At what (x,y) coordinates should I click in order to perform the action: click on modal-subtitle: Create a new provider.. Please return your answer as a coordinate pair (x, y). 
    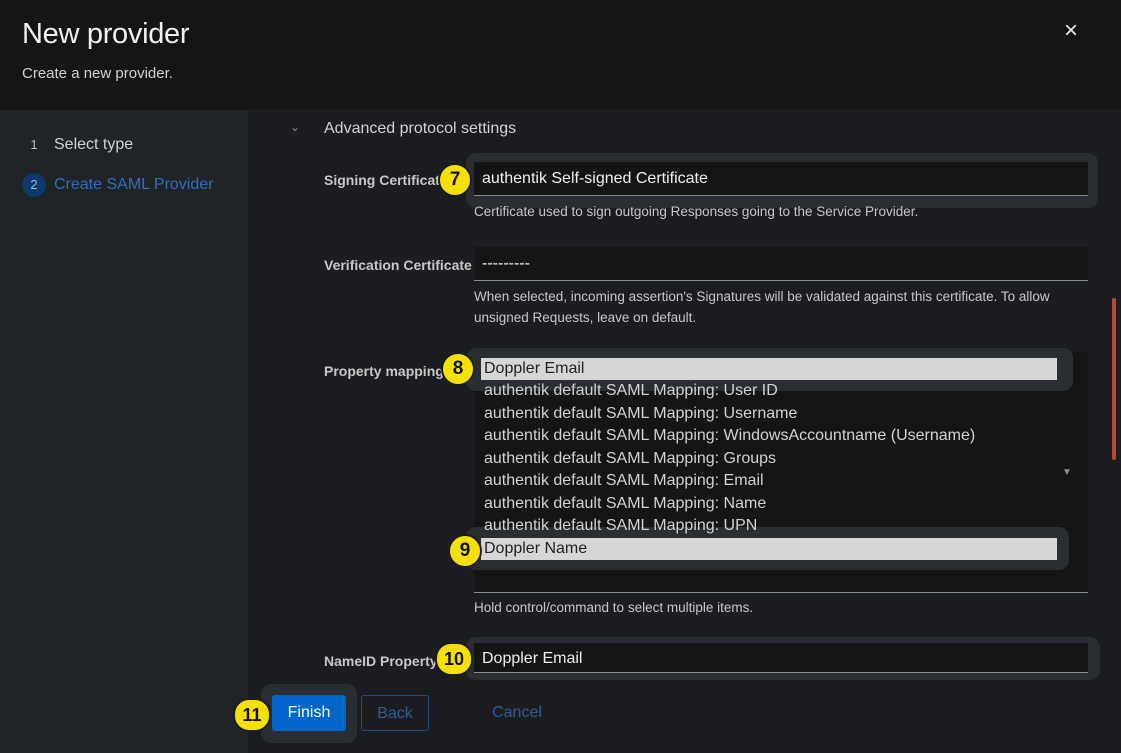
    Looking at the image, I should click on (97, 73).